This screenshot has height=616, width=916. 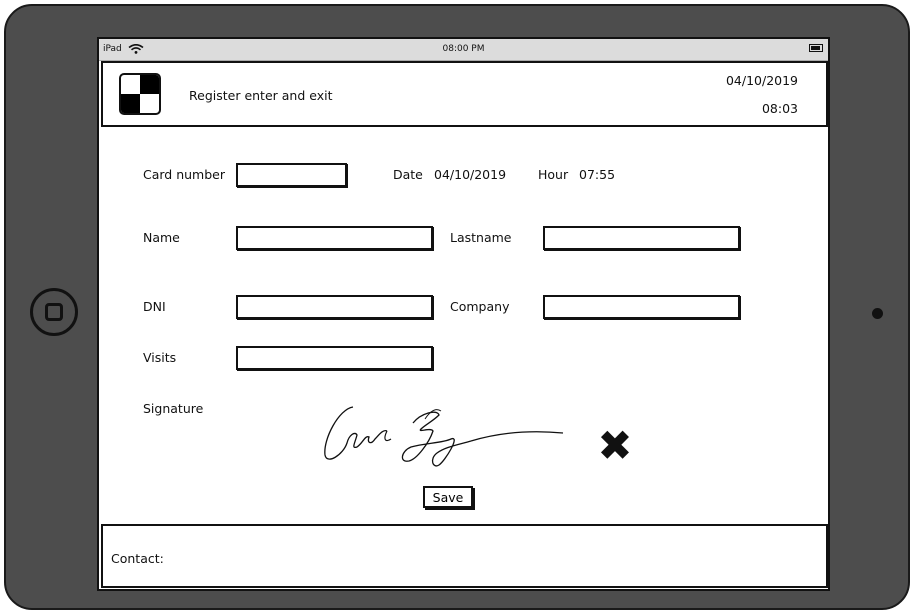 I want to click on dni-label: DNI, so click(x=154, y=306).